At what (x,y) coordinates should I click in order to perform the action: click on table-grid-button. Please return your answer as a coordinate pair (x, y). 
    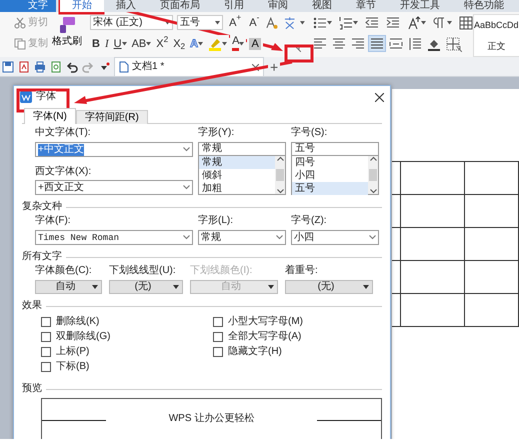
    Looking at the image, I should click on (466, 22).